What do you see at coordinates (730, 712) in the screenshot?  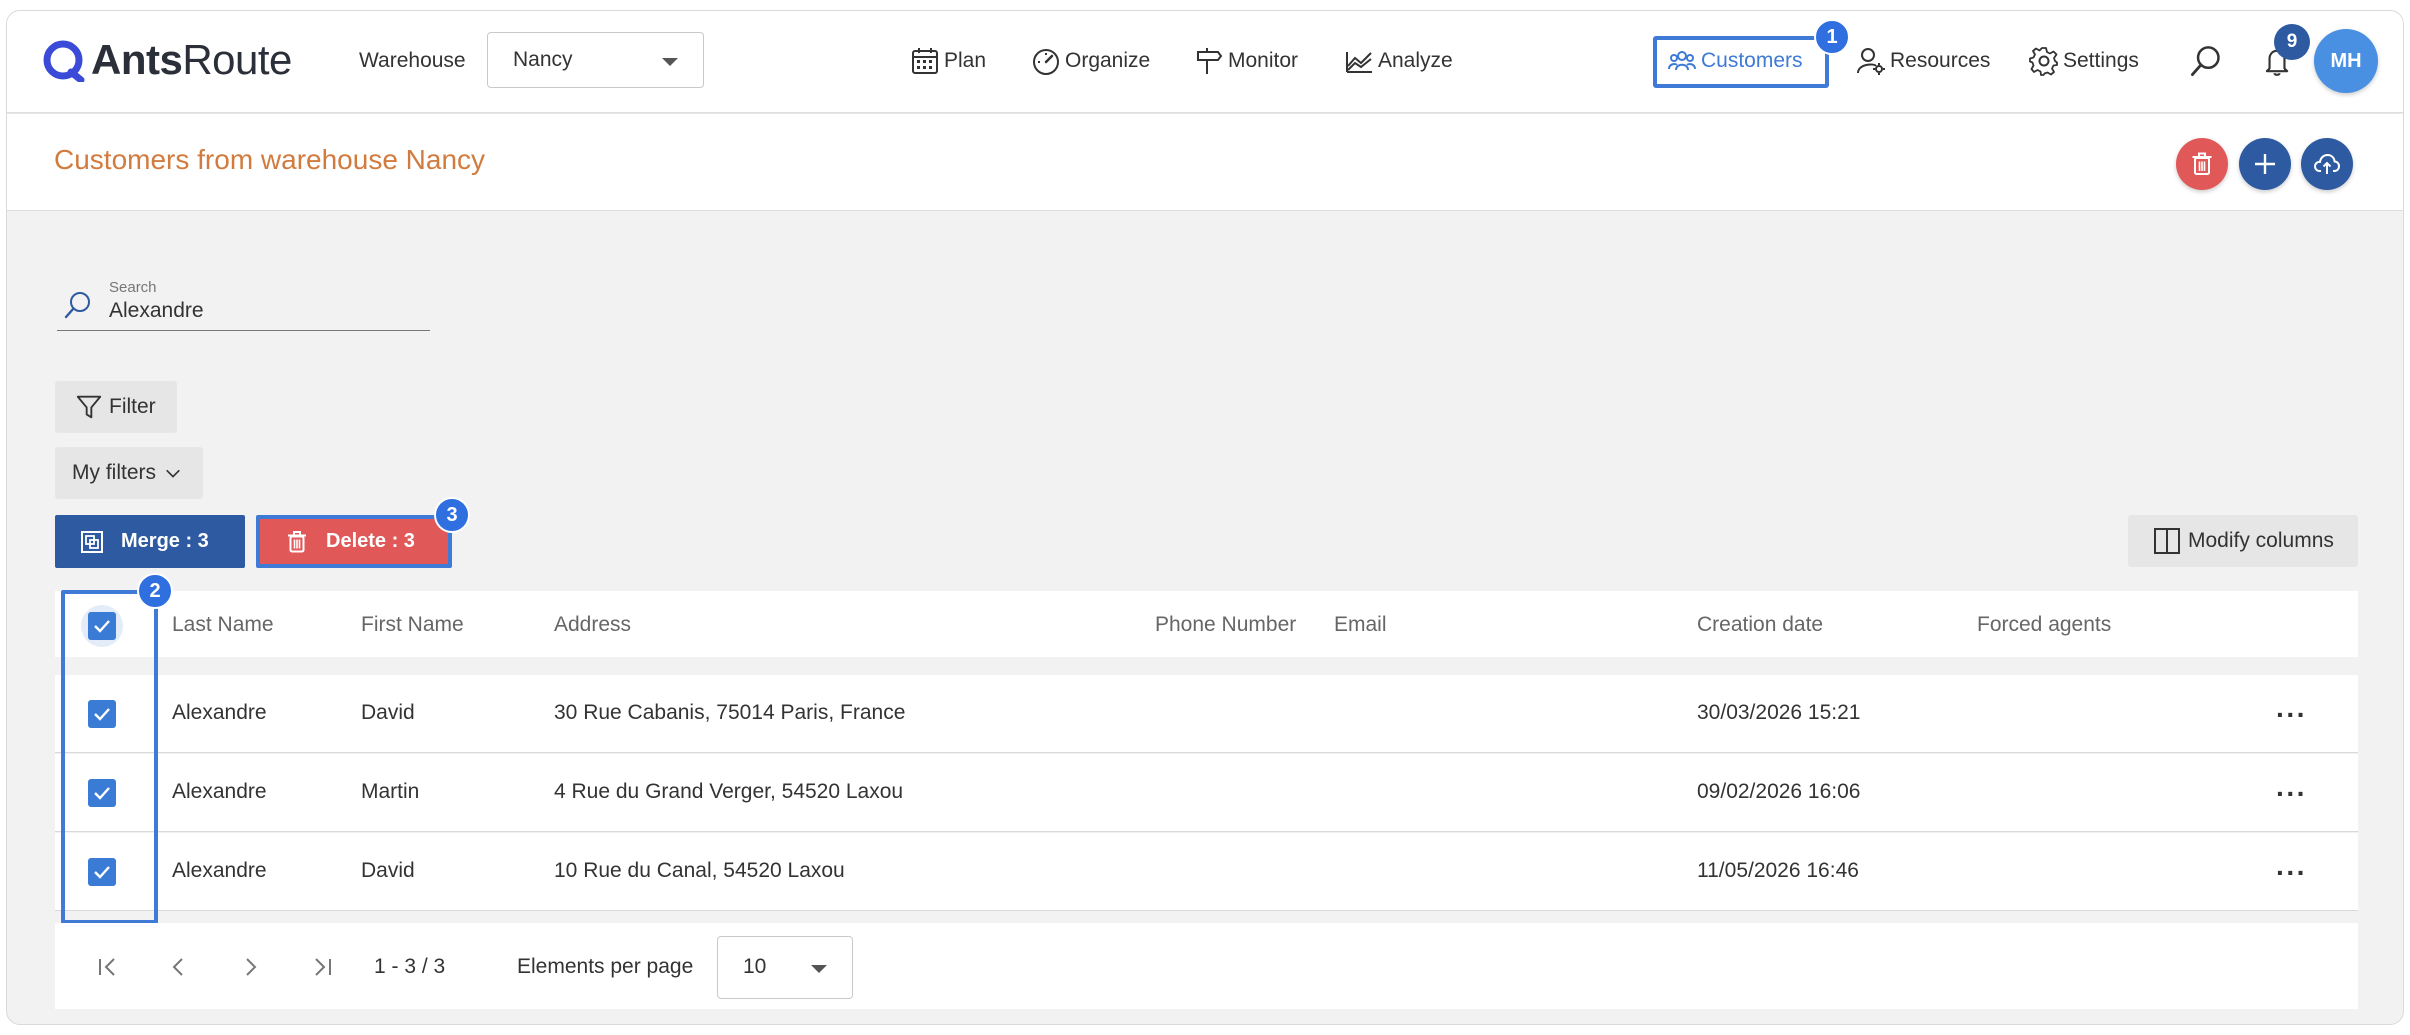 I see `cell-address: 30 Rue Cabanis, 75014 Paris, France` at bounding box center [730, 712].